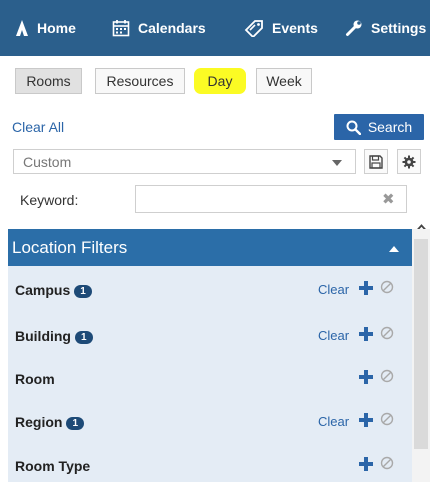  I want to click on gear-icon, so click(409, 161).